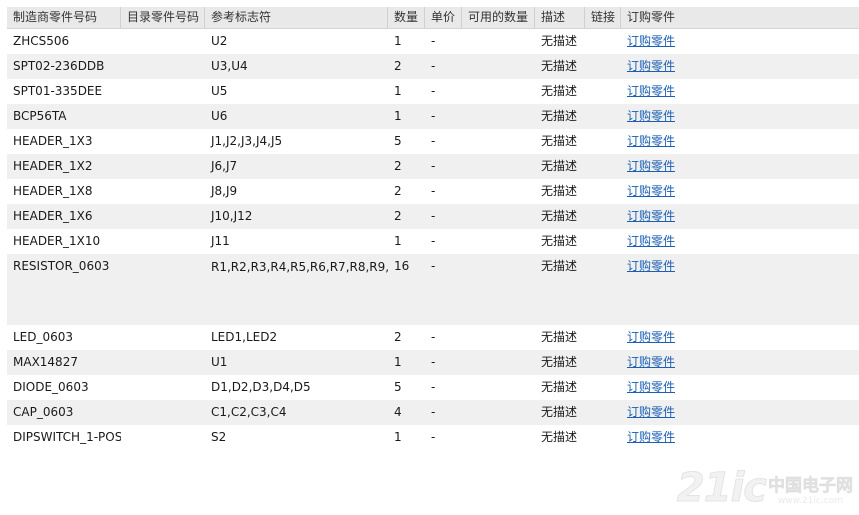 The width and height of the screenshot is (859, 515). I want to click on header-mfr-part-number: 制造商零件号码, so click(64, 17).